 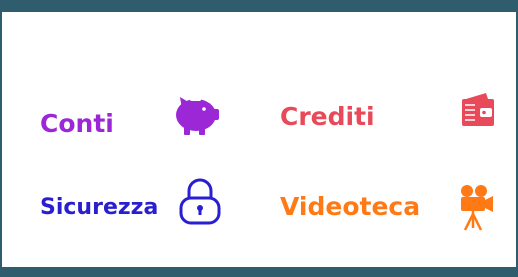 What do you see at coordinates (327, 117) in the screenshot?
I see `menu-item-crediti: Crediti` at bounding box center [327, 117].